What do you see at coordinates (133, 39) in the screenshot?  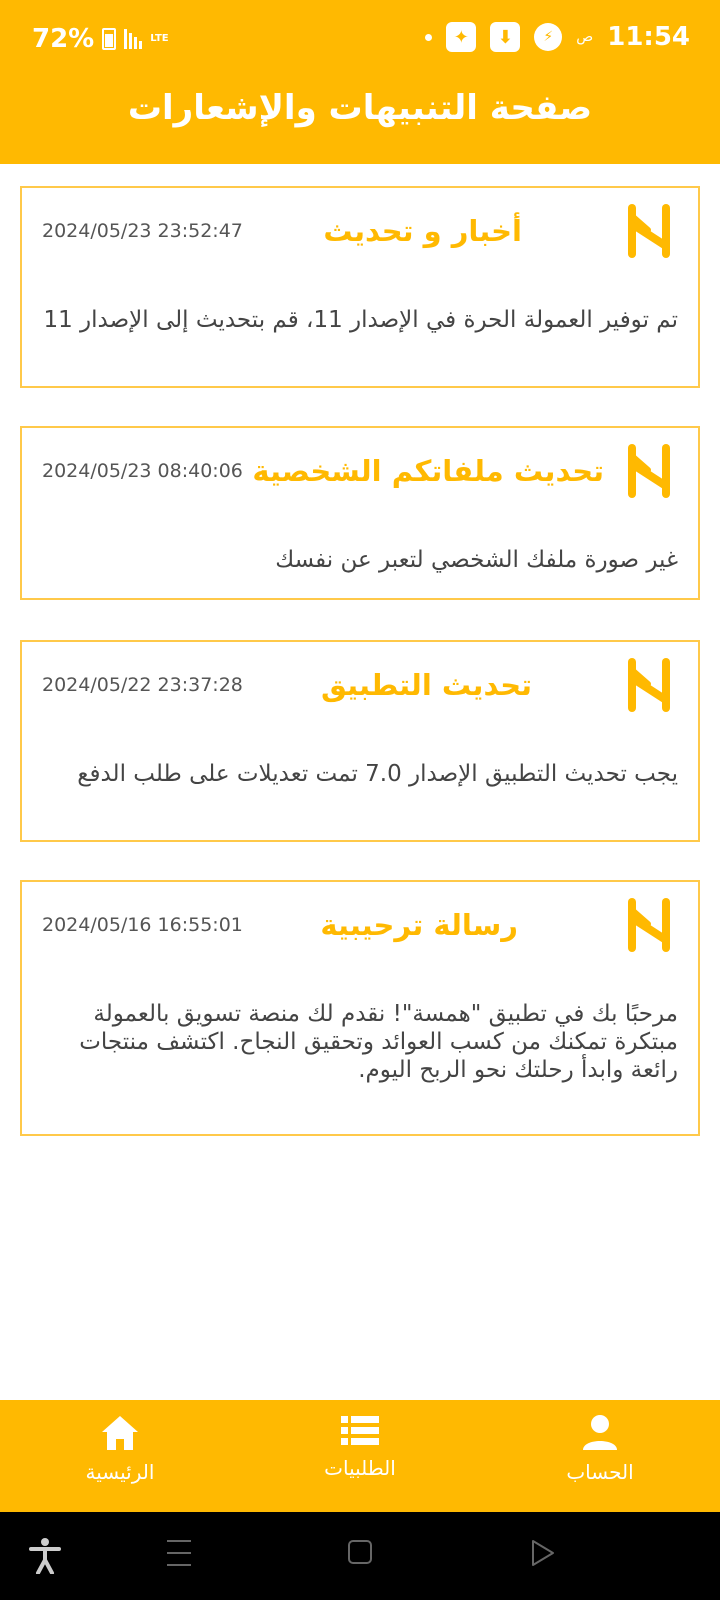 I see `signal-icon` at bounding box center [133, 39].